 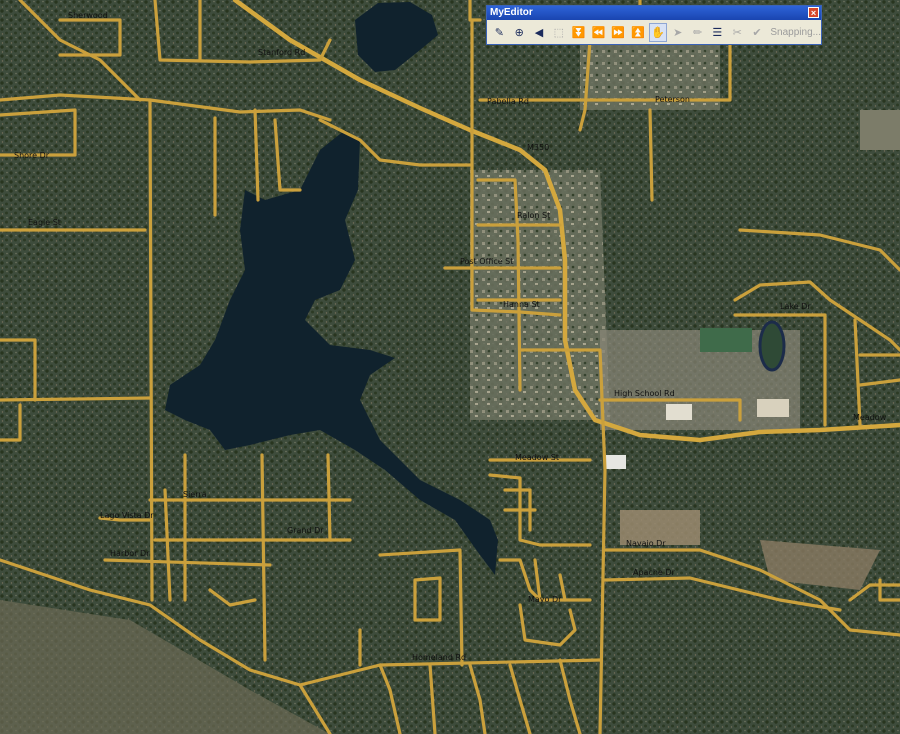 What do you see at coordinates (486, 261) in the screenshot?
I see `map-label: Post Office St` at bounding box center [486, 261].